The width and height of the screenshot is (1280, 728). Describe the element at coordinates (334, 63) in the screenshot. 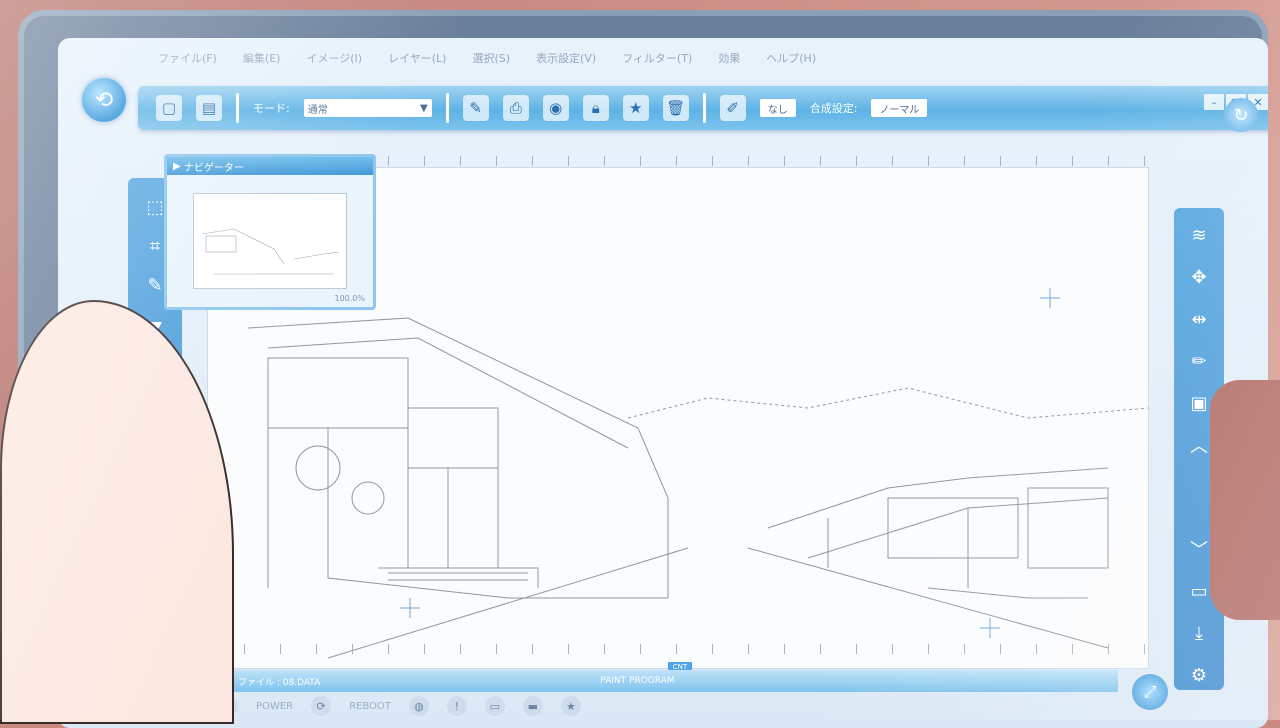

I see `menu-image: イメージ(I)` at that location.